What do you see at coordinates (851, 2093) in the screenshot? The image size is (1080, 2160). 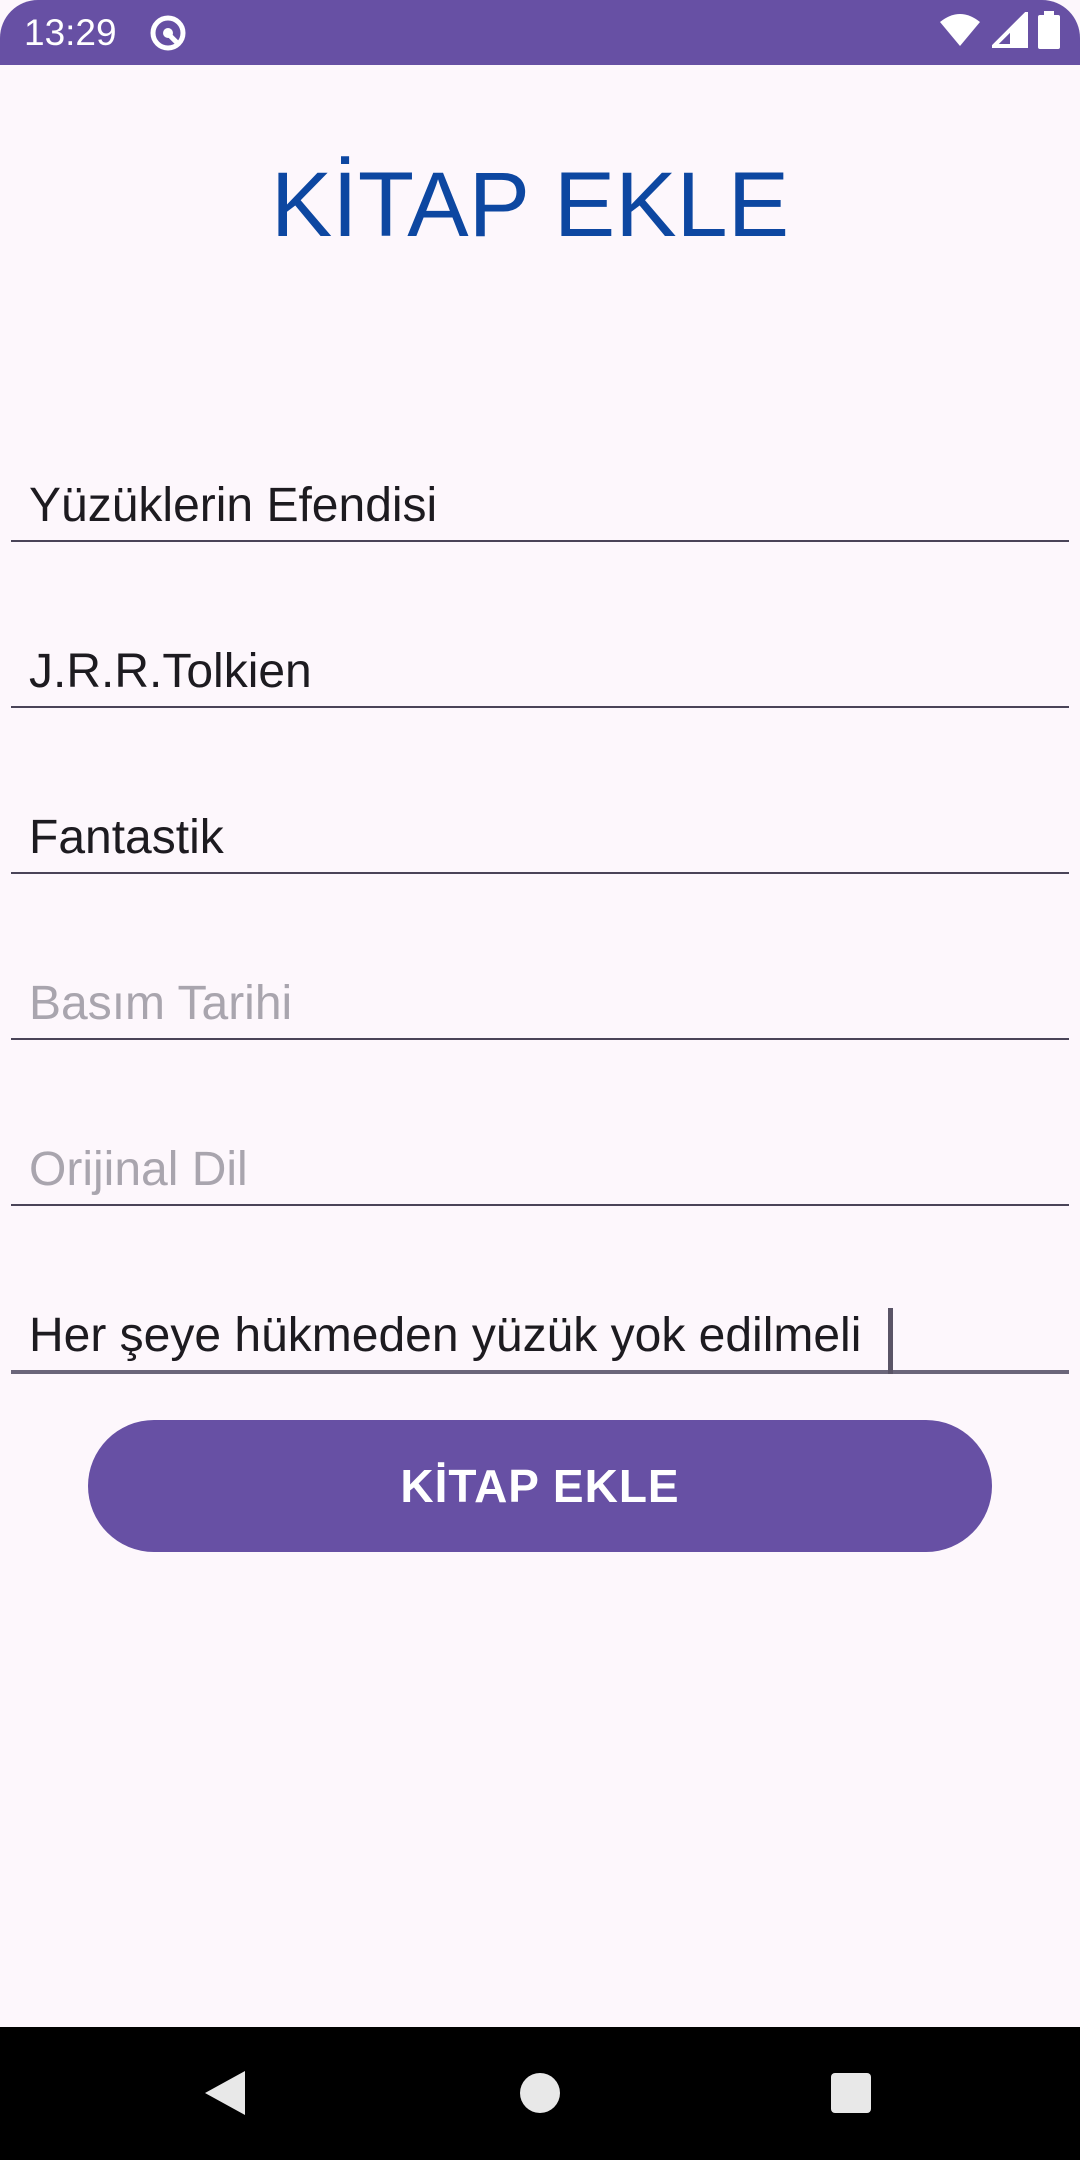 I see `recents-icon` at bounding box center [851, 2093].